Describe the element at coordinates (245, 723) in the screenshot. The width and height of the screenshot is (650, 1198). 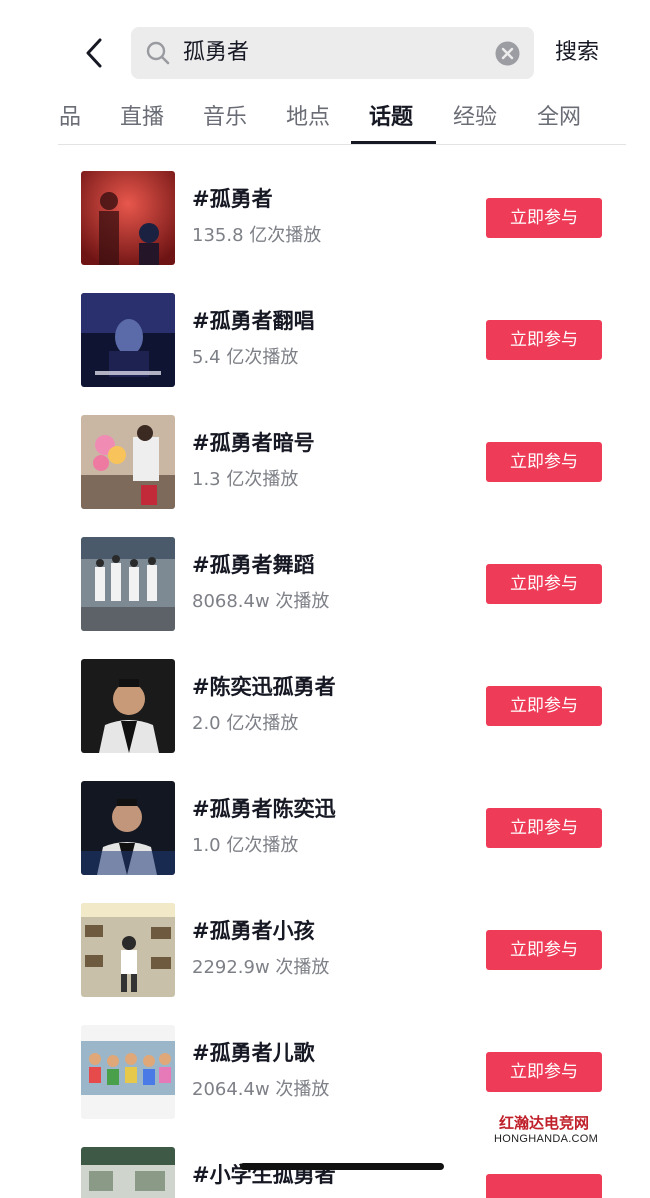
I see `topic-play-count: 2.0 亿次播放` at that location.